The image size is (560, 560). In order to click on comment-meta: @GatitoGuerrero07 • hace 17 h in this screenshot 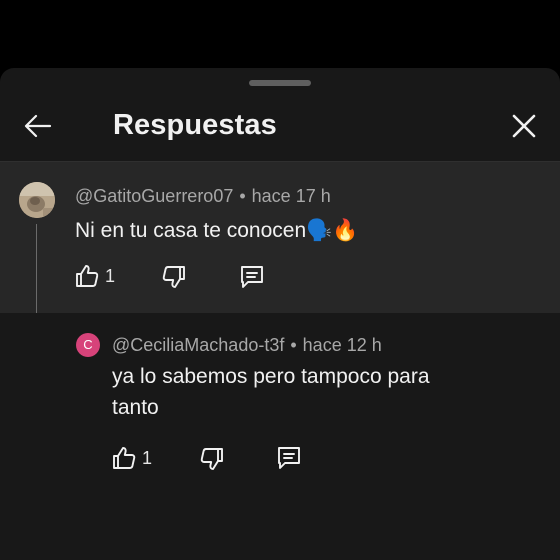, I will do `click(203, 196)`.